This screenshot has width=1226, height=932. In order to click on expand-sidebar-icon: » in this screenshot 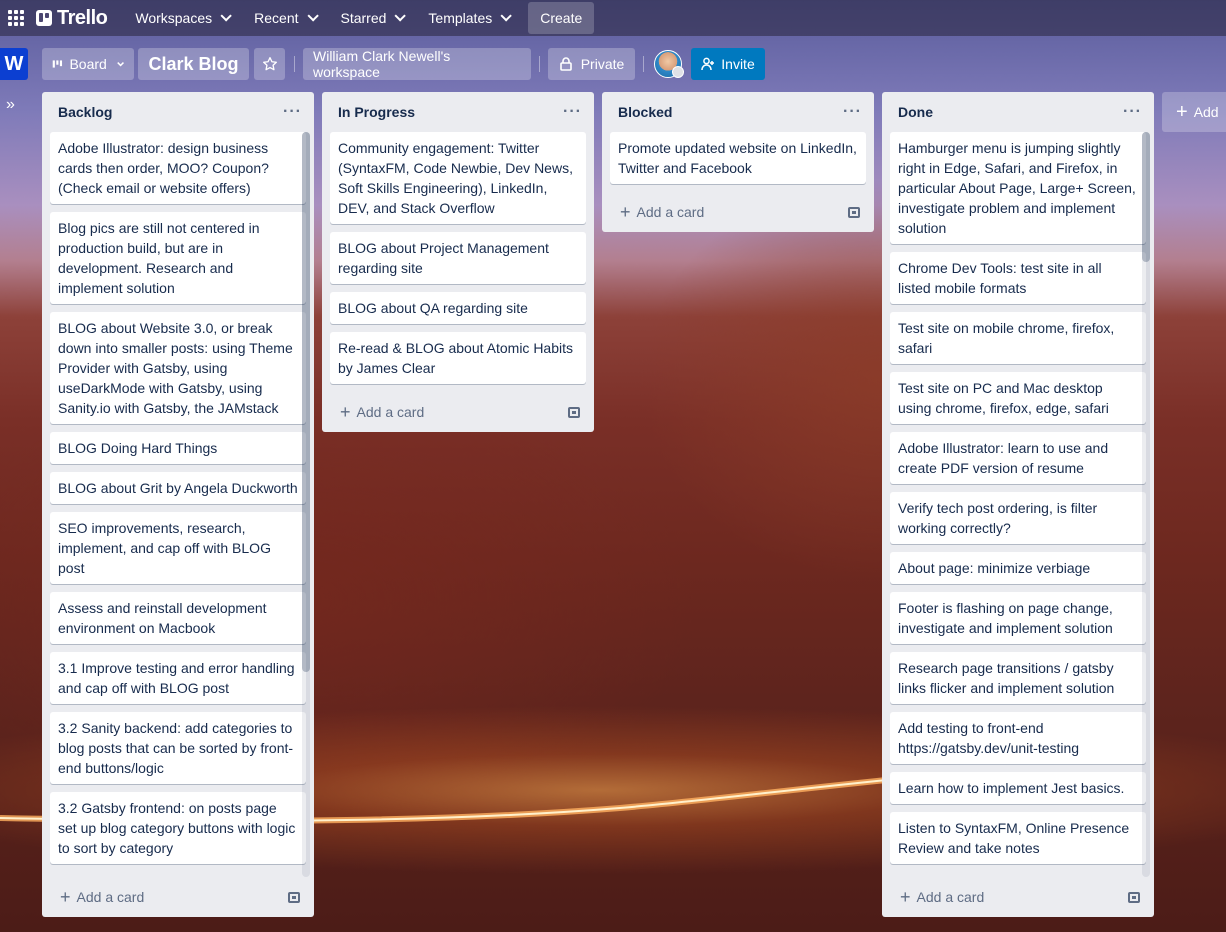, I will do `click(10, 105)`.